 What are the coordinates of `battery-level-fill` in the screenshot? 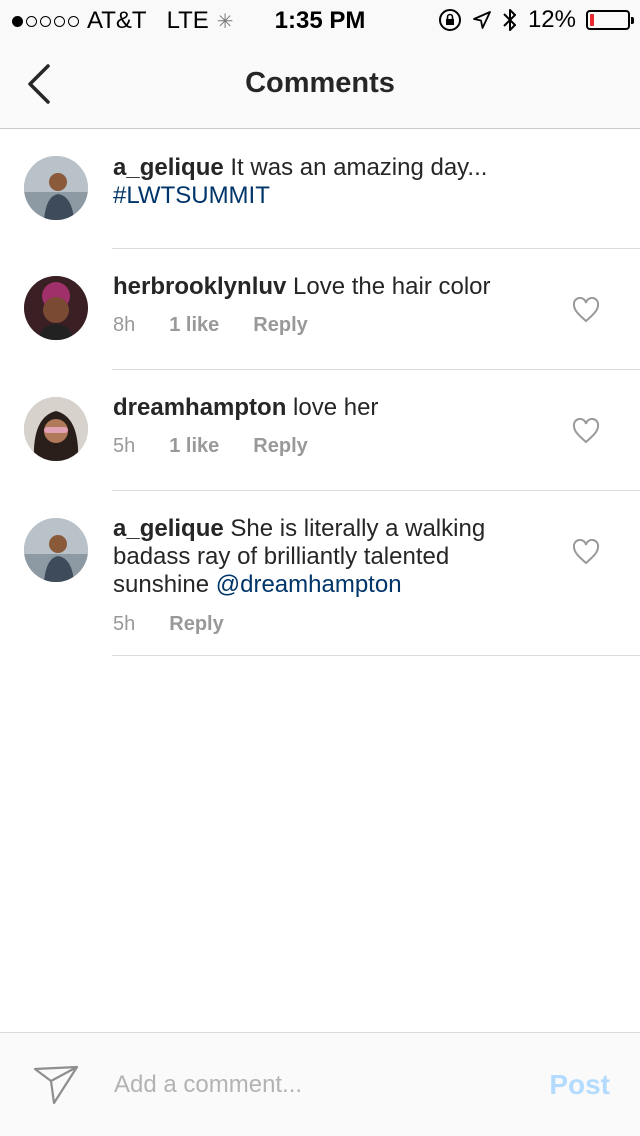 It's located at (592, 20).